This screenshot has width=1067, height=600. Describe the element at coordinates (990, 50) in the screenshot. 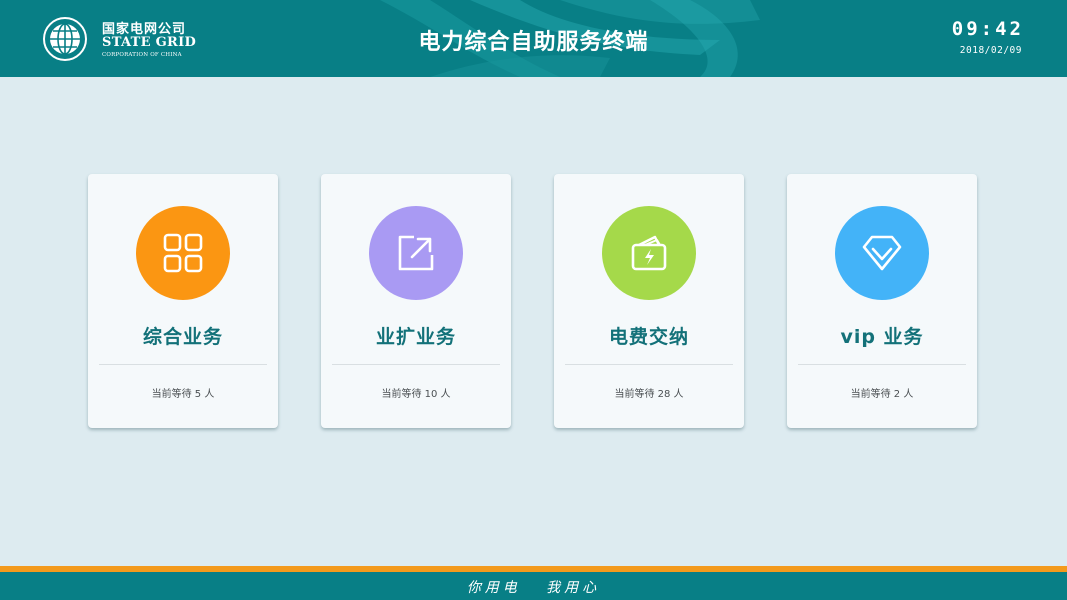

I see `clock-date: 2018/02/09` at that location.